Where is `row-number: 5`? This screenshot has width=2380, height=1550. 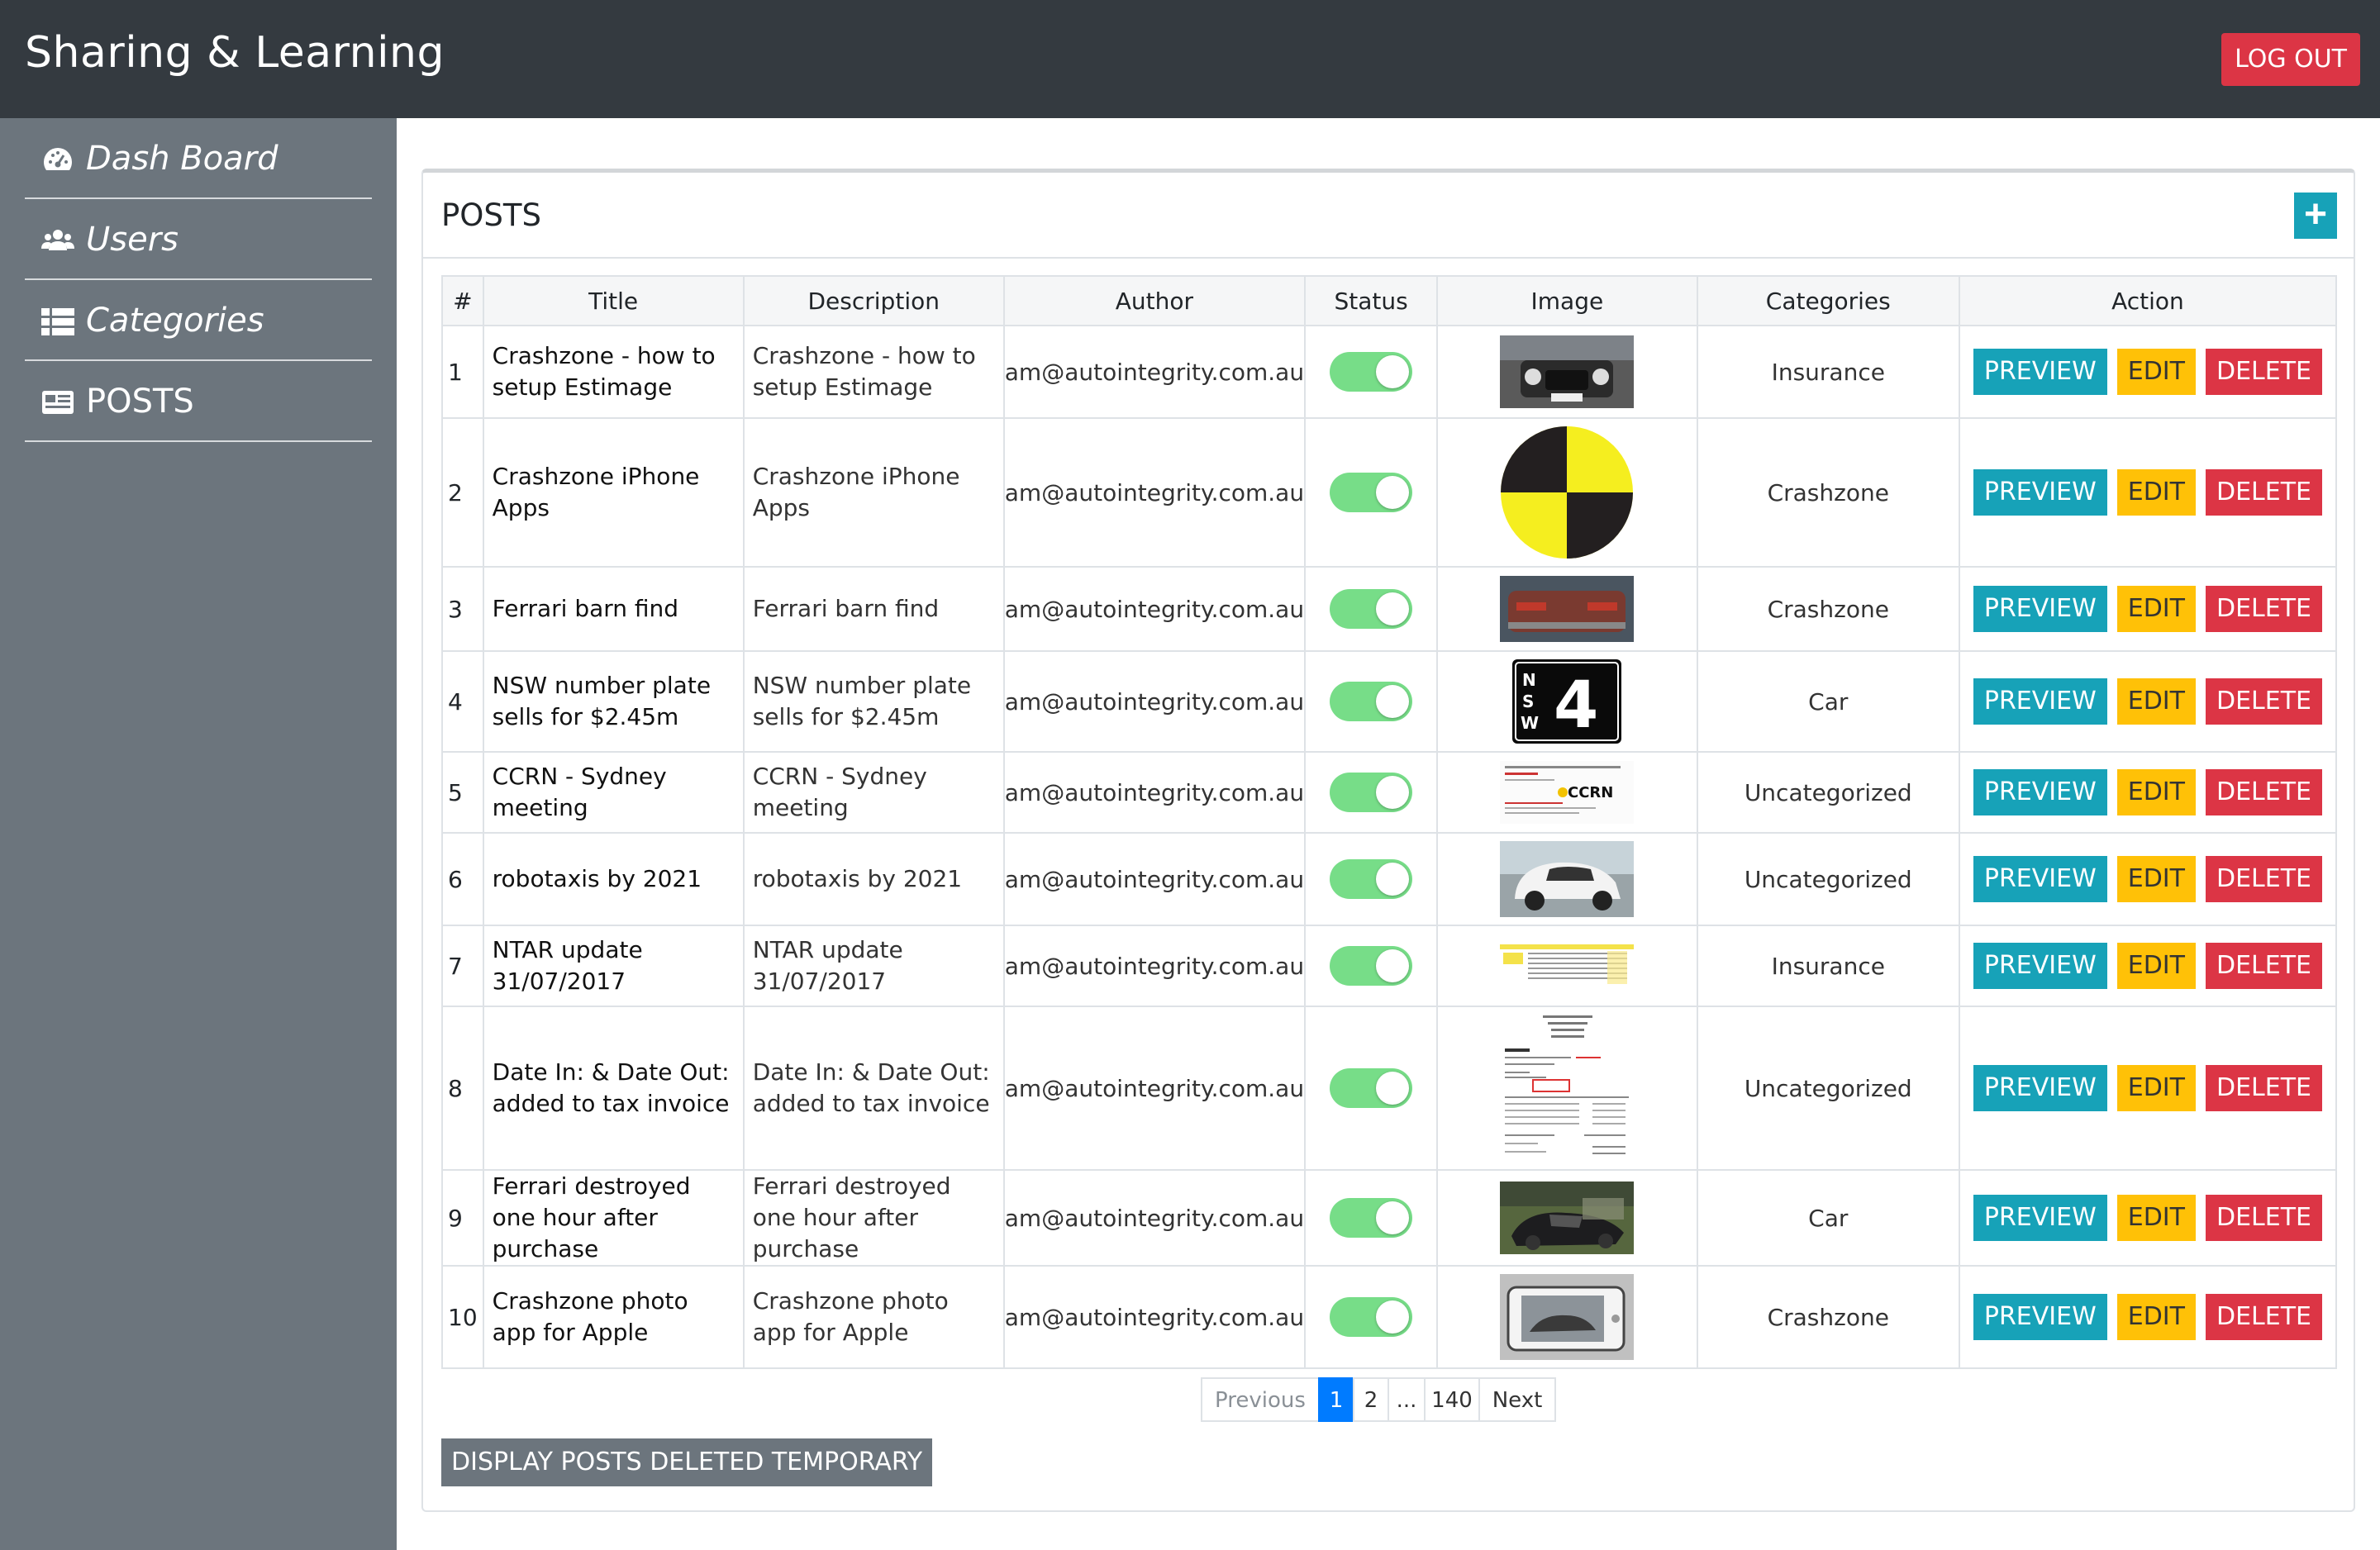 row-number: 5 is located at coordinates (462, 792).